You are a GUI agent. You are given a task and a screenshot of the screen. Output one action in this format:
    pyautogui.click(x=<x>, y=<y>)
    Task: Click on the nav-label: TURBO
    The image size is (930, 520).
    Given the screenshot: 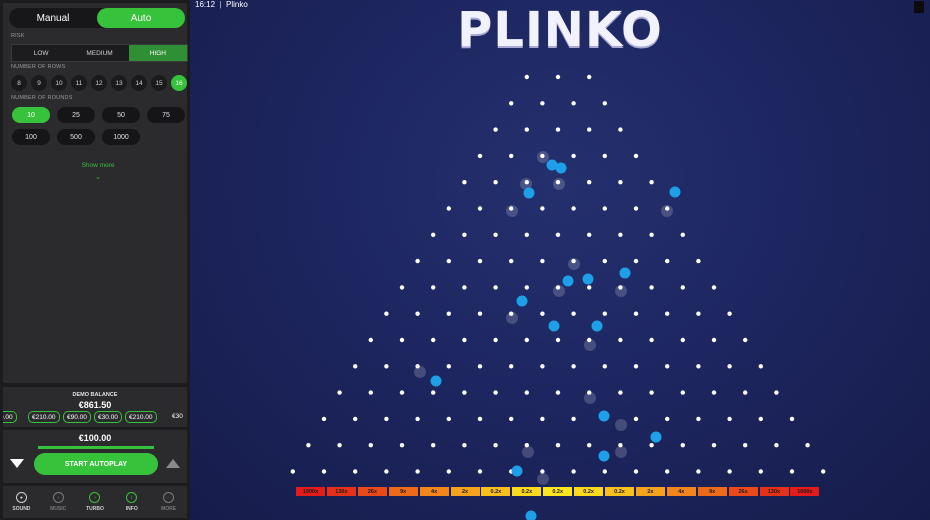 What is the action you would take?
    pyautogui.click(x=95, y=509)
    